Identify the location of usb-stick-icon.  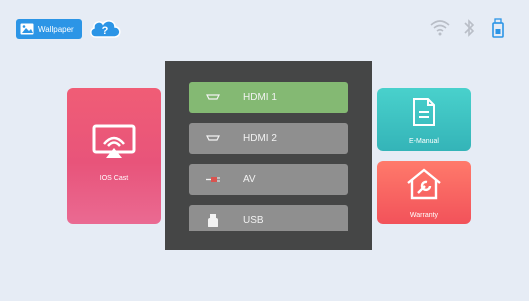
(213, 220).